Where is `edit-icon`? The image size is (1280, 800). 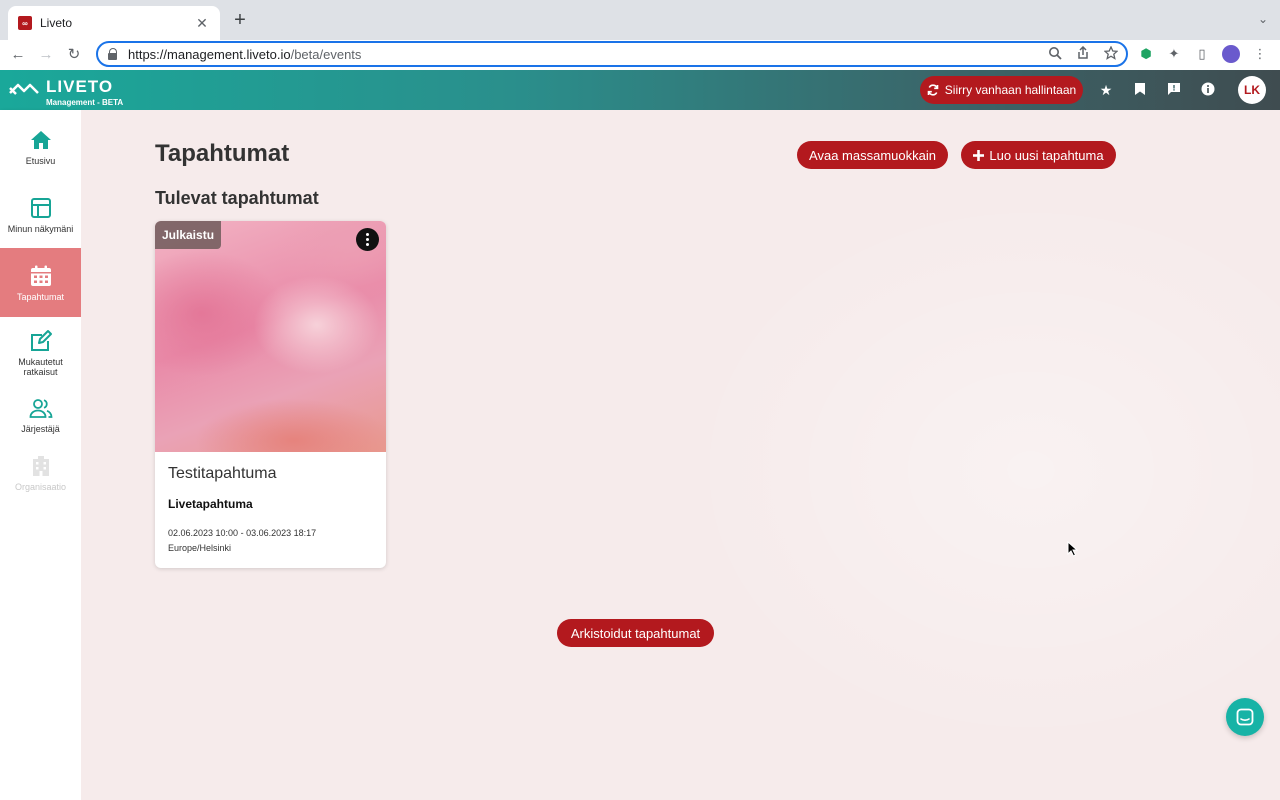 edit-icon is located at coordinates (41, 340).